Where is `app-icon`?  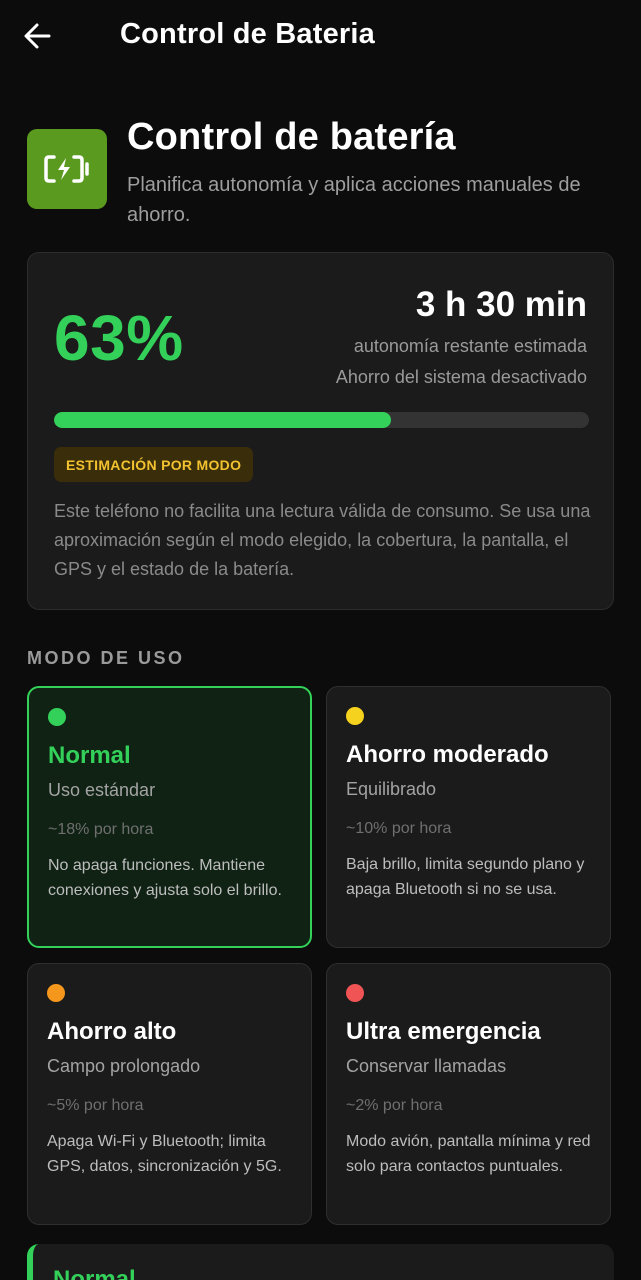
app-icon is located at coordinates (67, 169).